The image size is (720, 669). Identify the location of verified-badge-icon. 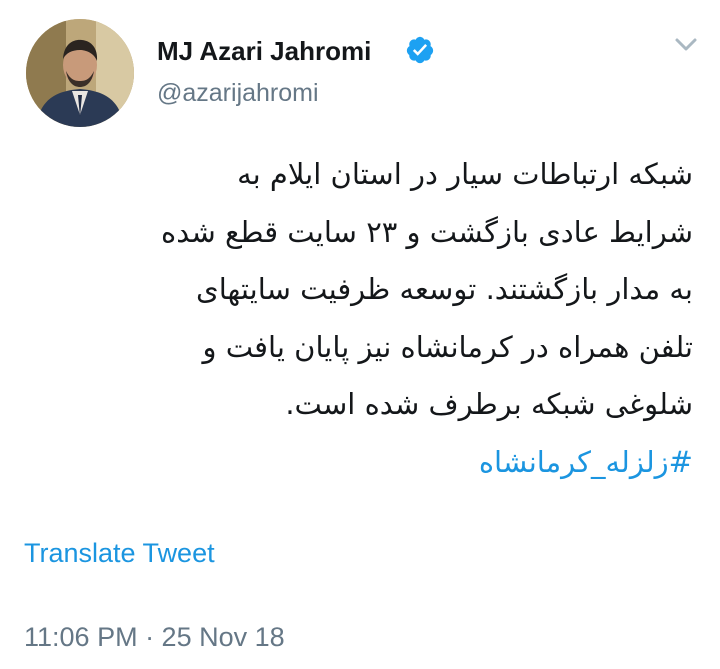
(420, 50).